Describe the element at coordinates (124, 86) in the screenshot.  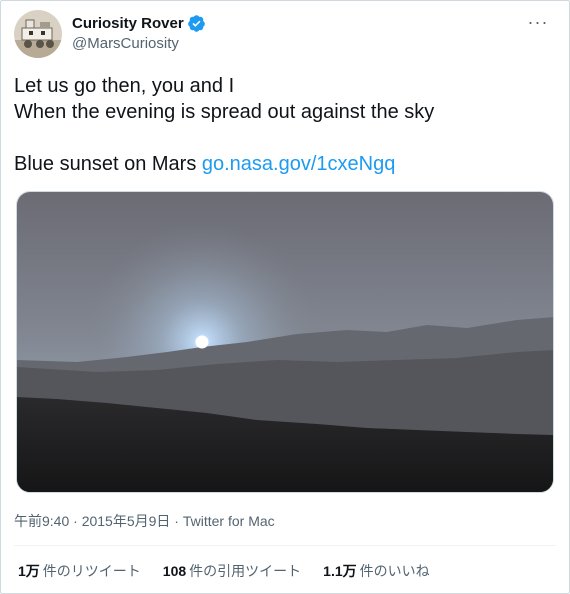
I see `tweet-line-1: Let us go then, you and I` at that location.